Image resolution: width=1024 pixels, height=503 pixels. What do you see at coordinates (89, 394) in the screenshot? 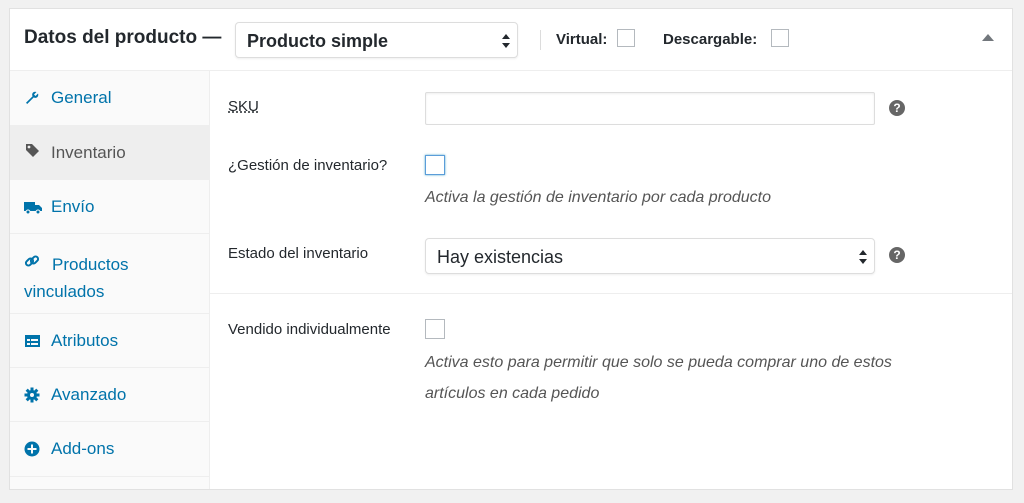
I see `tab-advanced-label: Avanzado` at bounding box center [89, 394].